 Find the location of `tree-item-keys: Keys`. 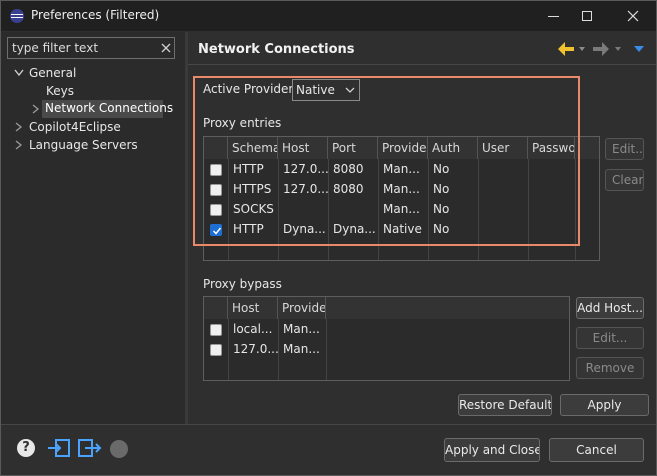

tree-item-keys: Keys is located at coordinates (60, 91).